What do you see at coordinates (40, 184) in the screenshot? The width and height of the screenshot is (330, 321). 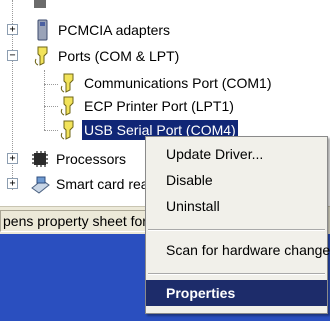 I see `smart-card-reader-icon` at bounding box center [40, 184].